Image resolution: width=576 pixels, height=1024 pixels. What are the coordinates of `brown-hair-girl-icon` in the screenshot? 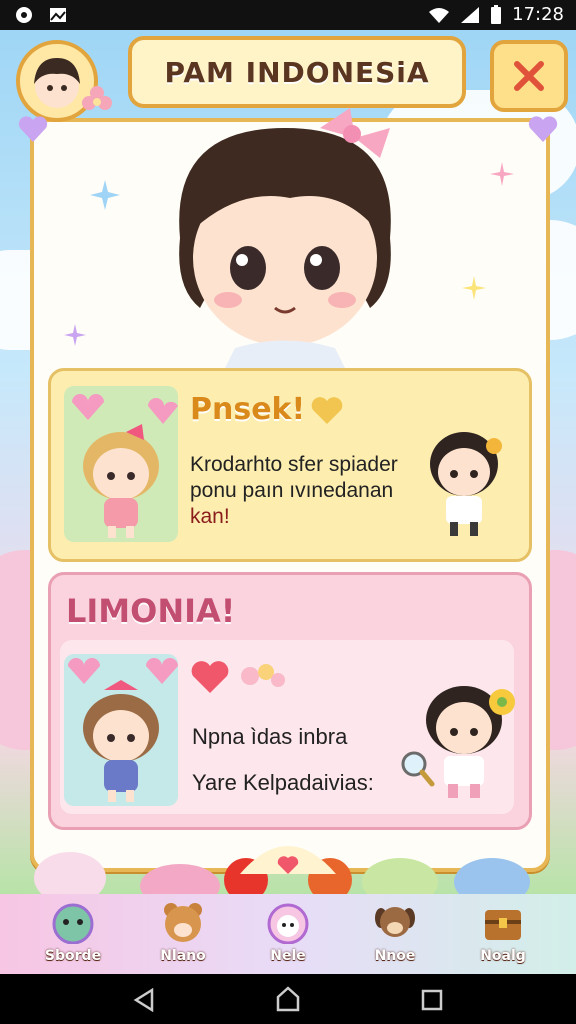 It's located at (123, 730).